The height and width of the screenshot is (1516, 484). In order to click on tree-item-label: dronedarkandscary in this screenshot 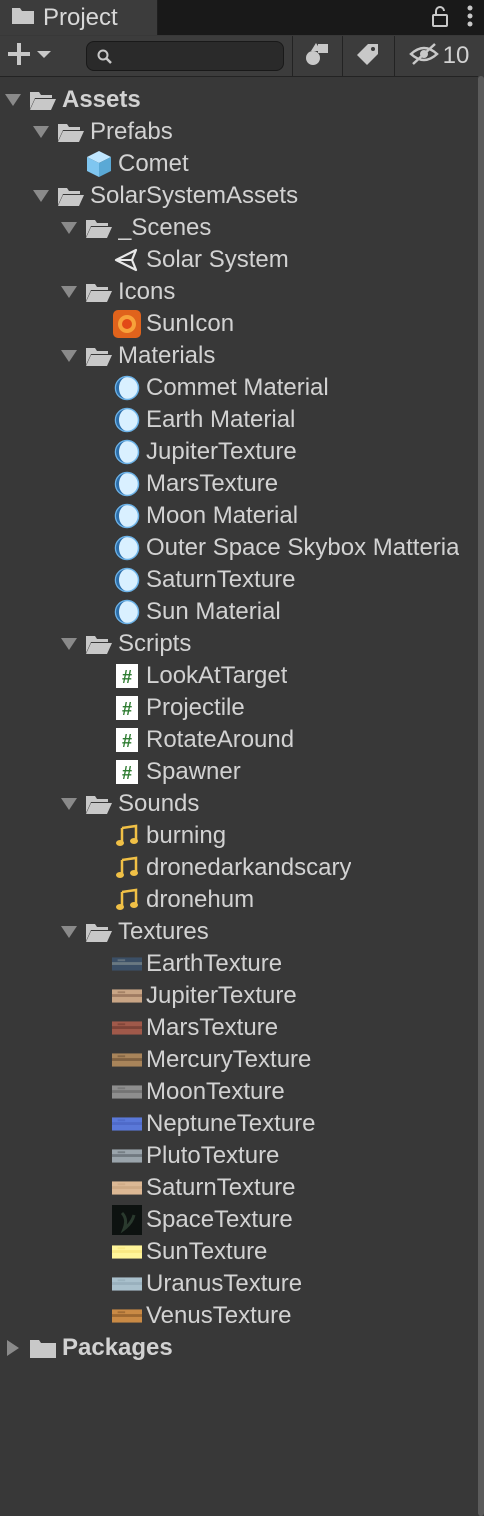, I will do `click(249, 867)`.